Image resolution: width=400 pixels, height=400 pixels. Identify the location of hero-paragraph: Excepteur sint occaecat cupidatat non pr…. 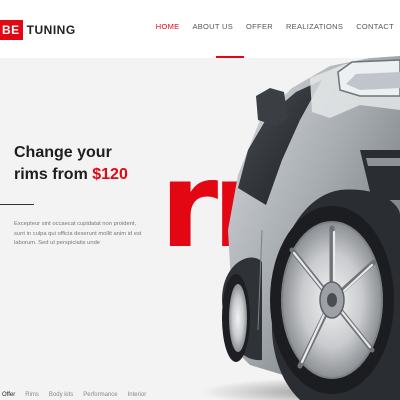
(78, 233).